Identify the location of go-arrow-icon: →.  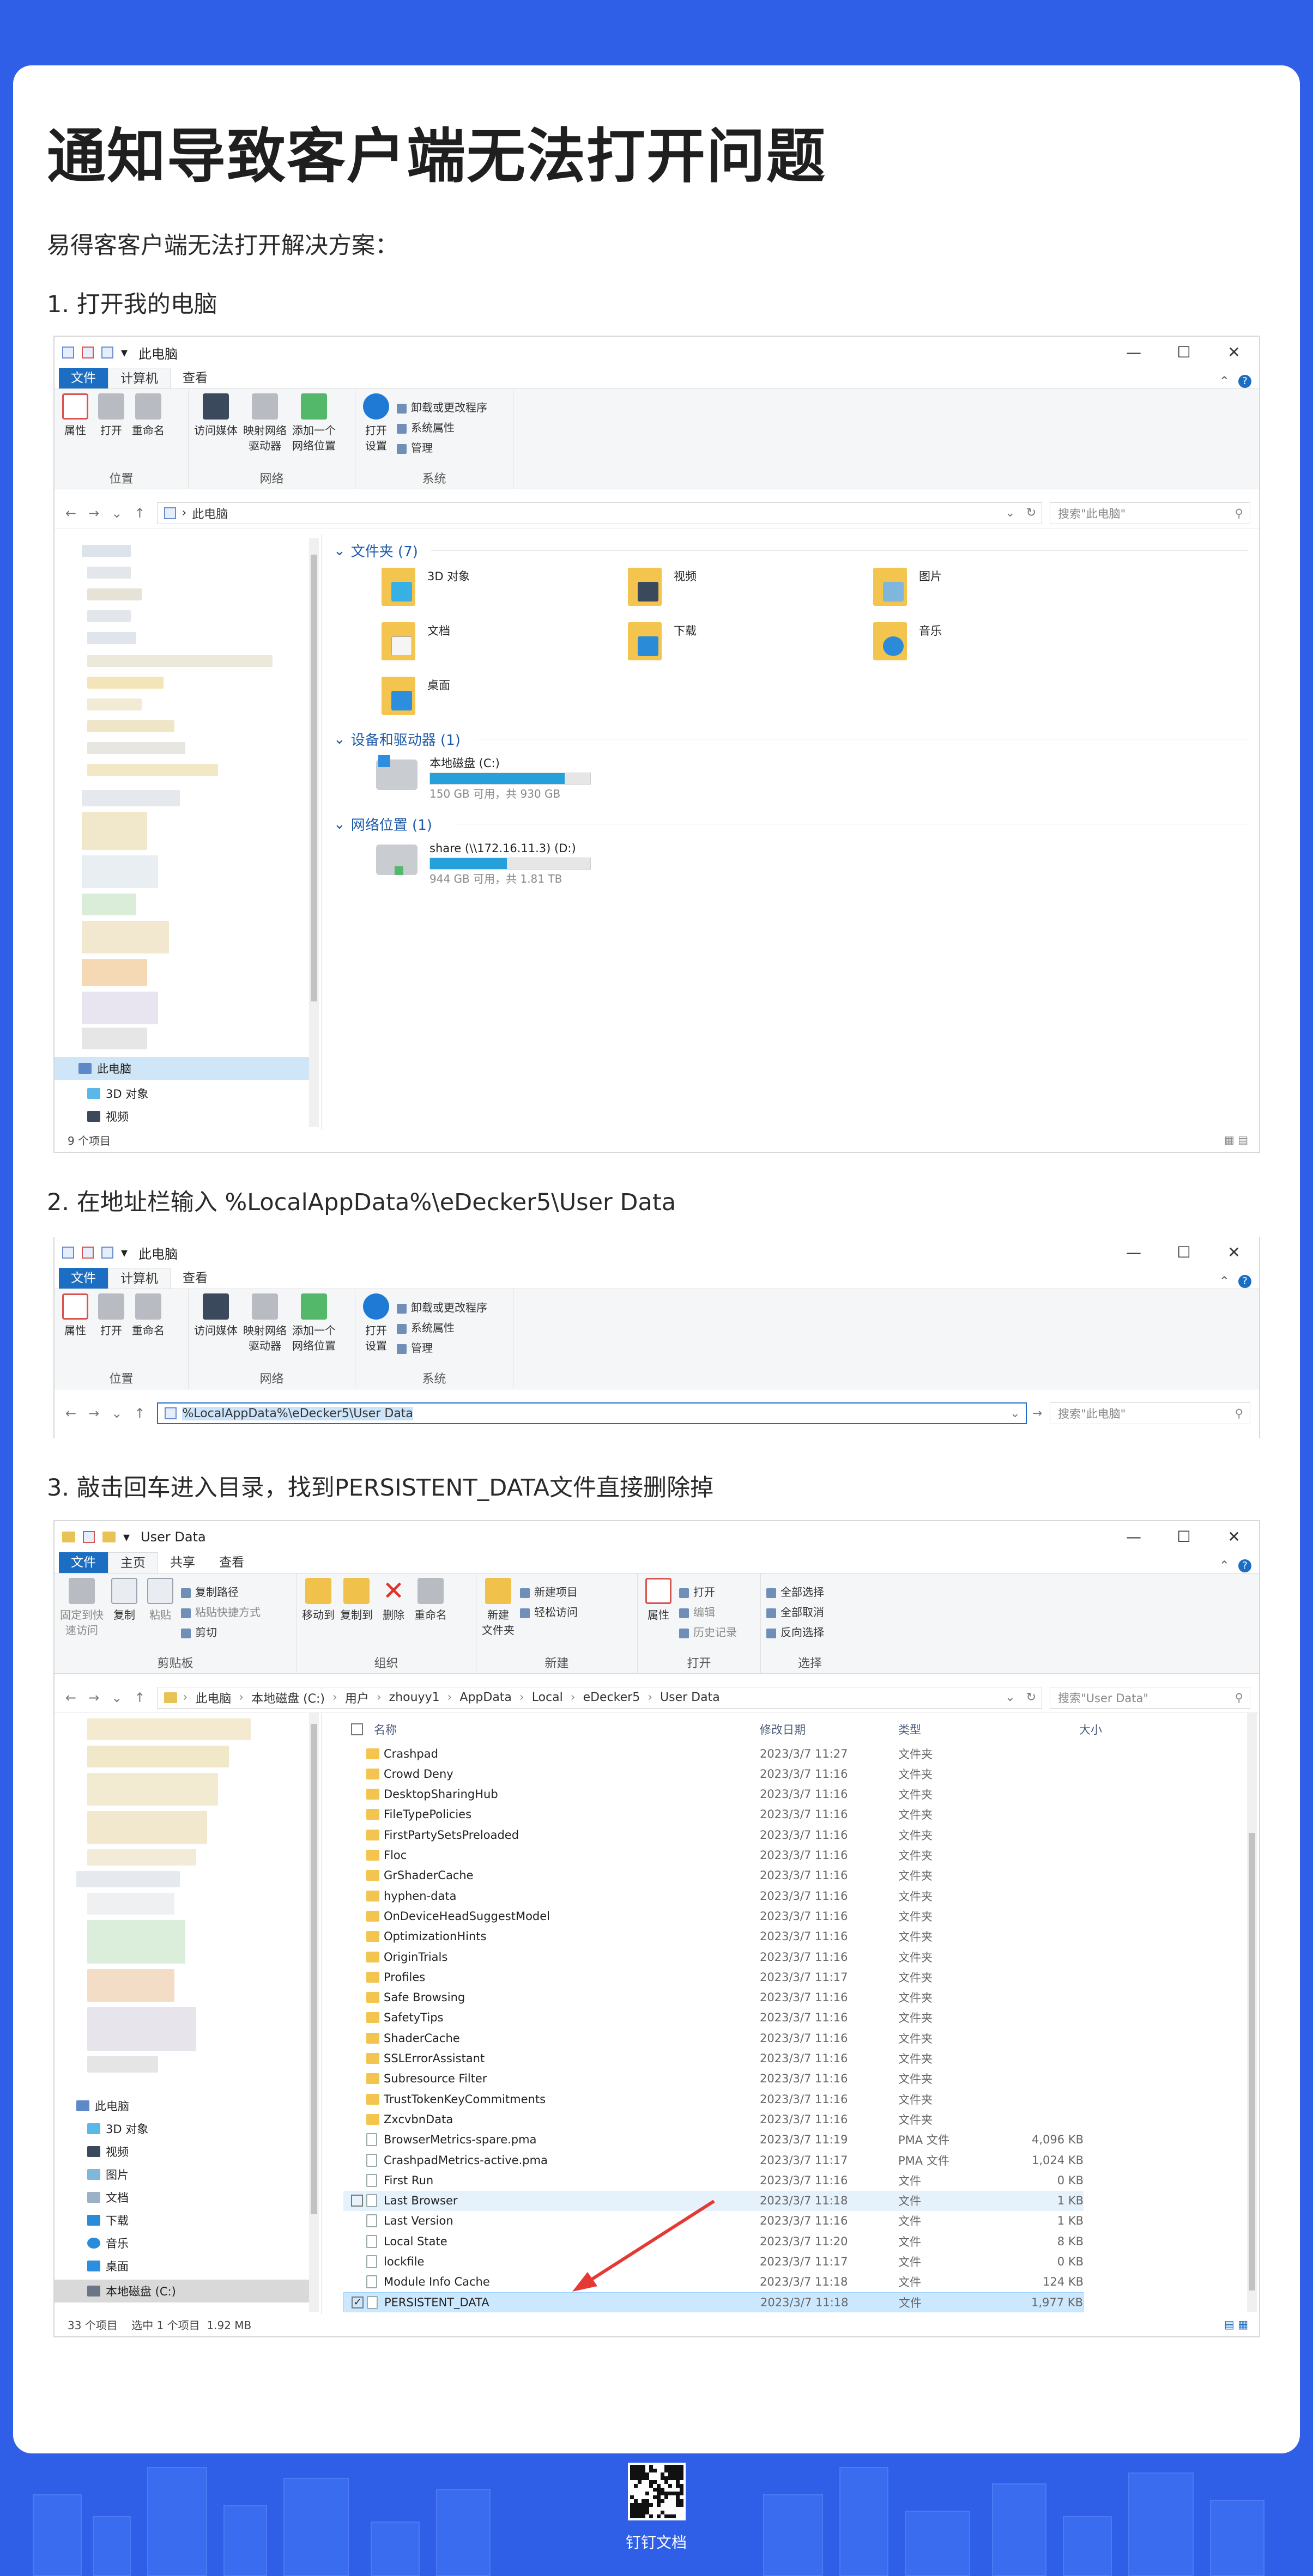
(1037, 1414).